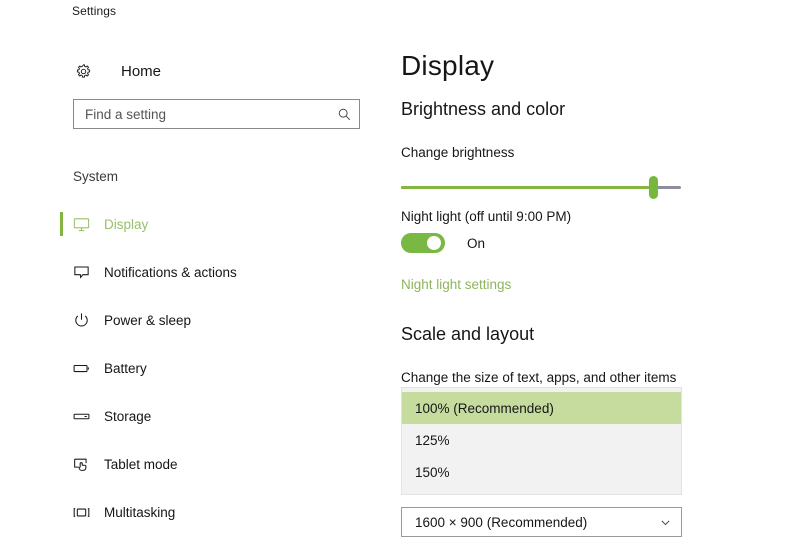  Describe the element at coordinates (128, 416) in the screenshot. I see `sidebar-item-label: Storage` at that location.